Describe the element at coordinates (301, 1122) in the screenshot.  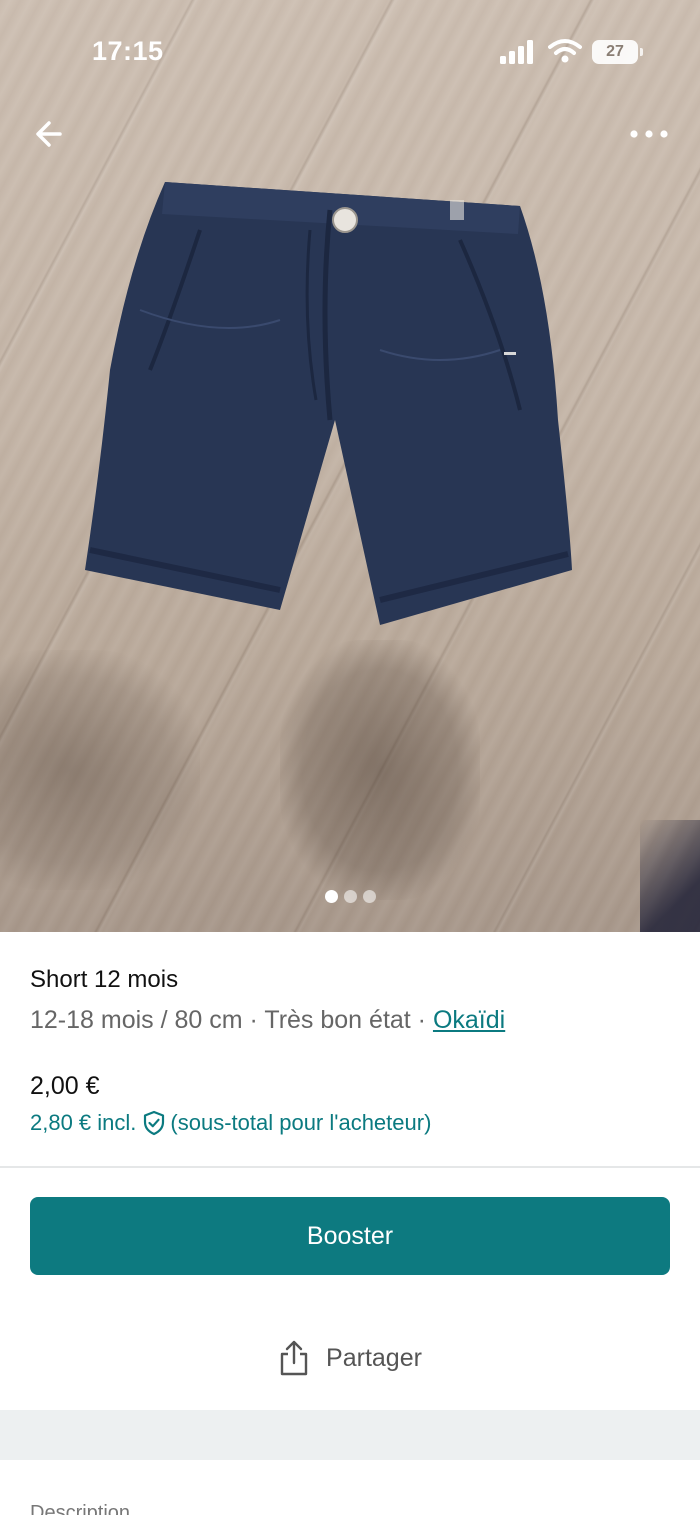
I see `price-incl-note: (sous-total pour l'acheteur)` at that location.